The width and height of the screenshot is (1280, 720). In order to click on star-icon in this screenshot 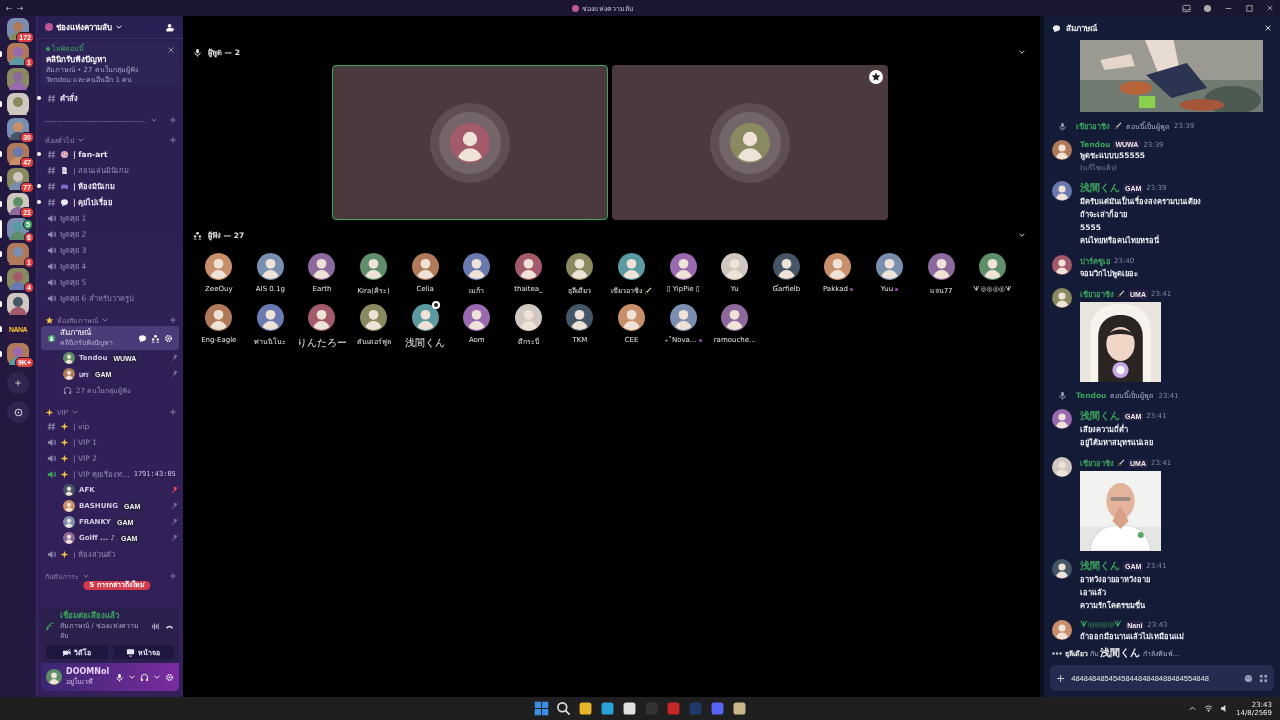, I will do `click(49, 320)`.